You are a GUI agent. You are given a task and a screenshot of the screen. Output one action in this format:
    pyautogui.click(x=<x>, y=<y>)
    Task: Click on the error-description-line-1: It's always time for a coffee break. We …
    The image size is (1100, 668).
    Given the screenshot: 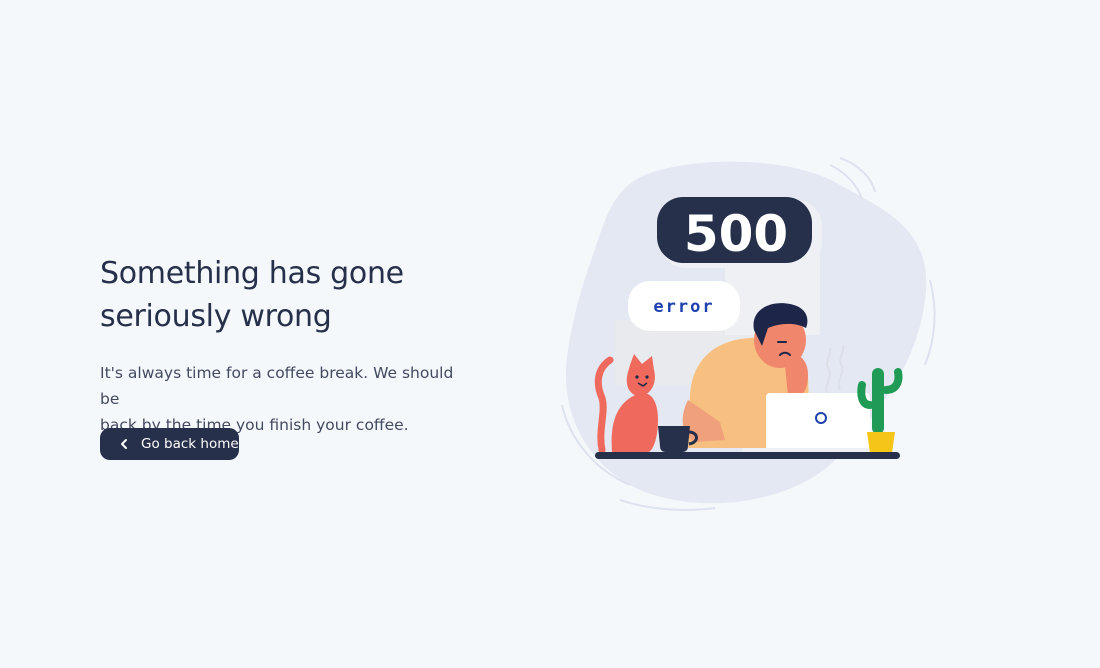 What is the action you would take?
    pyautogui.click(x=277, y=386)
    